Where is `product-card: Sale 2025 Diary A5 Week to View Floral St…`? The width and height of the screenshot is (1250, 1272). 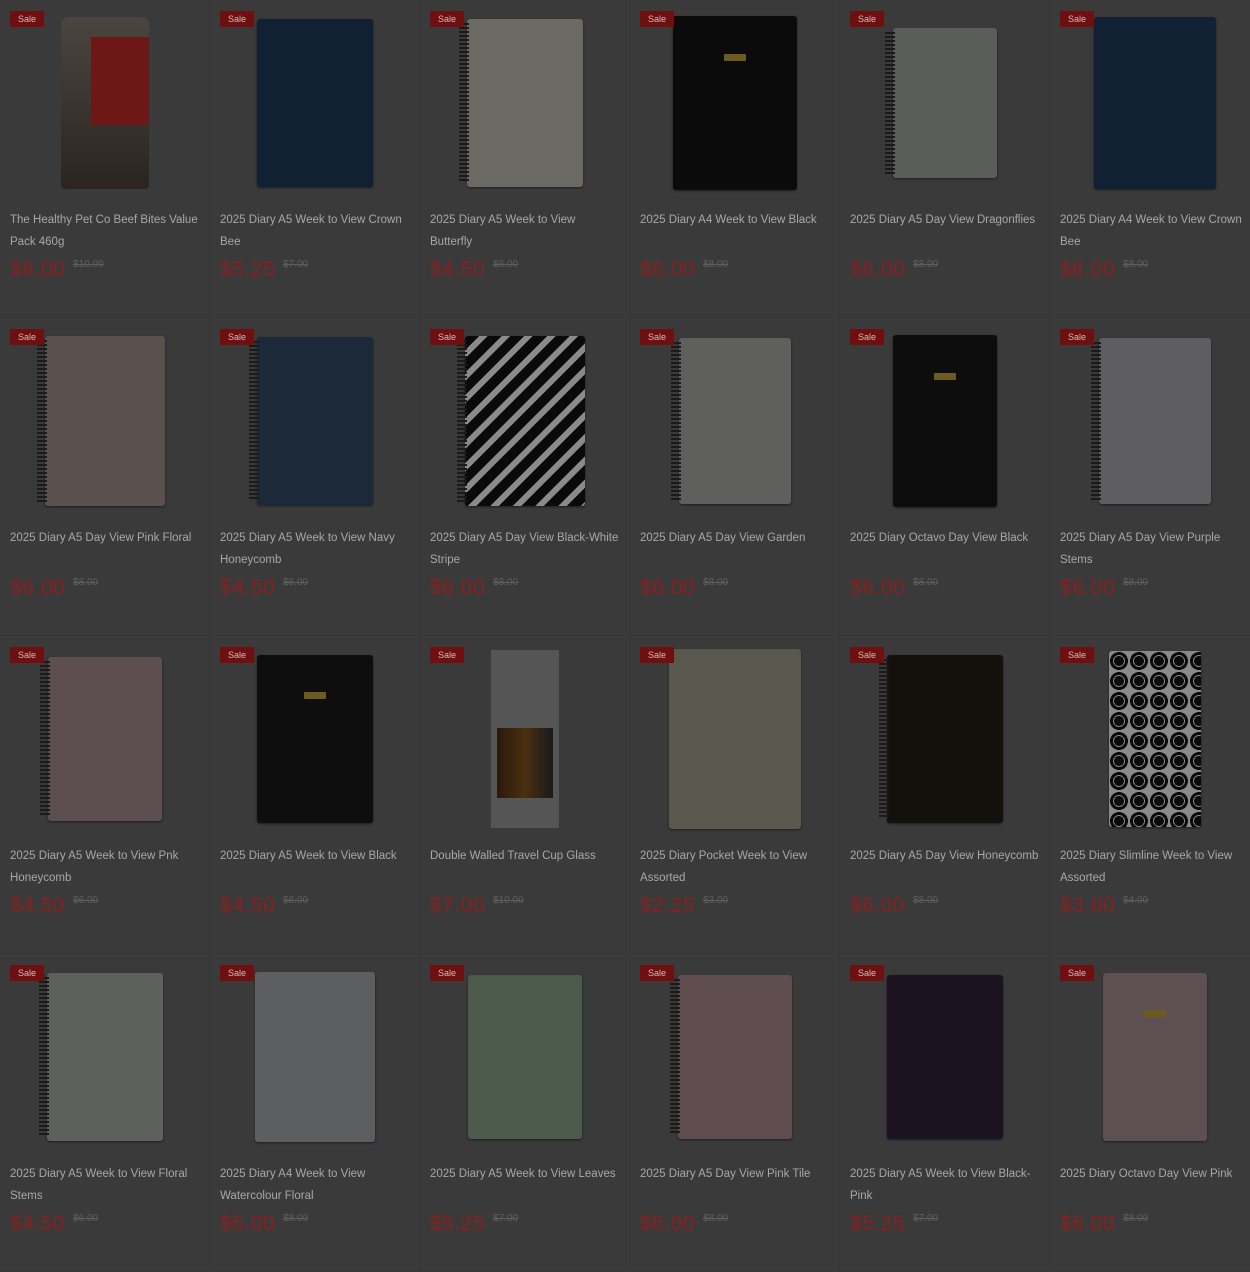 product-card: Sale 2025 Diary A5 Week to View Floral St… is located at coordinates (105, 1113).